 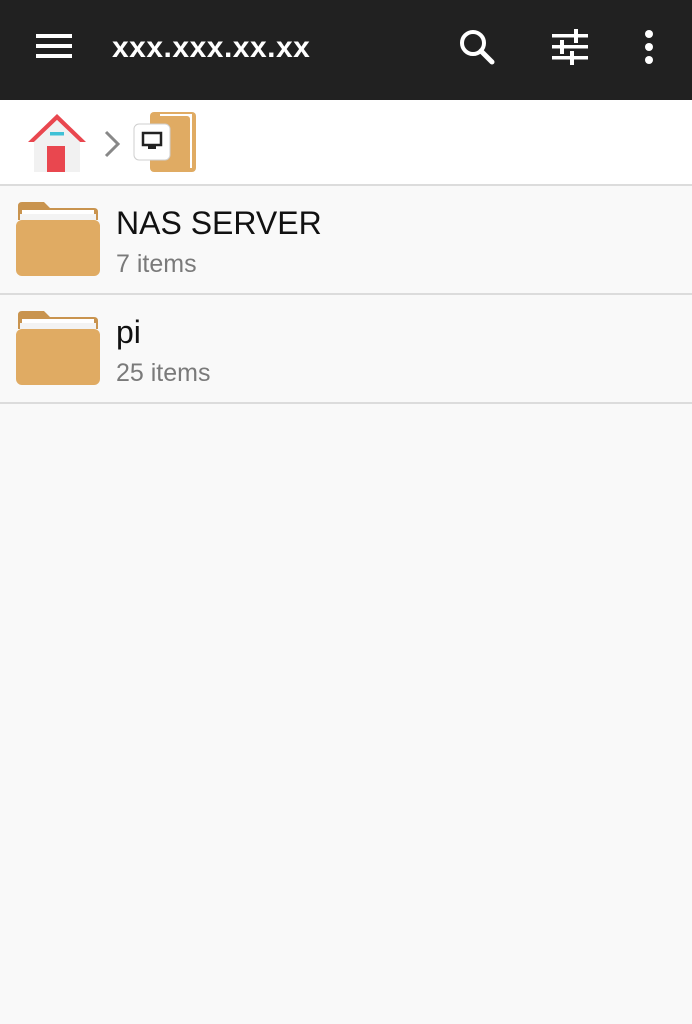 What do you see at coordinates (163, 373) in the screenshot?
I see `folder-item-count: 25 items` at bounding box center [163, 373].